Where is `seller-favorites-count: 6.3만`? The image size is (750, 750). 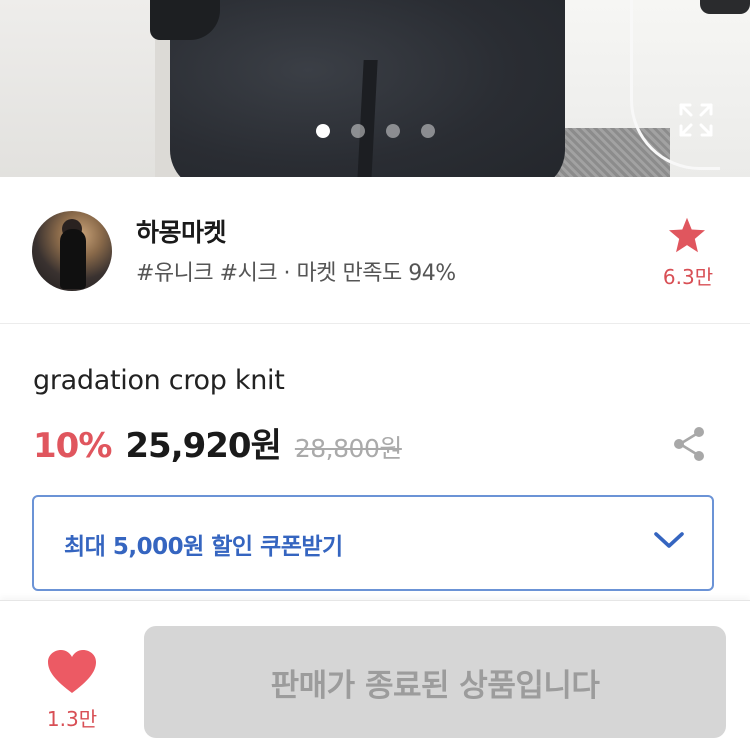
seller-favorites-count: 6.3만 is located at coordinates (688, 277).